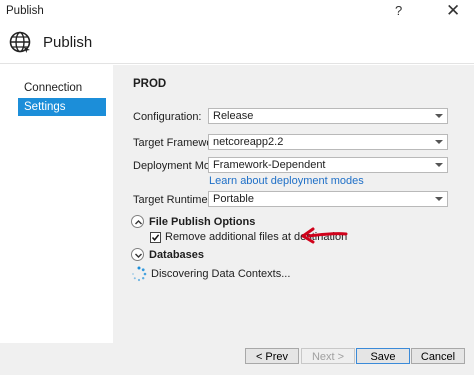 This screenshot has height=375, width=474. I want to click on databases-toggle, so click(137, 254).